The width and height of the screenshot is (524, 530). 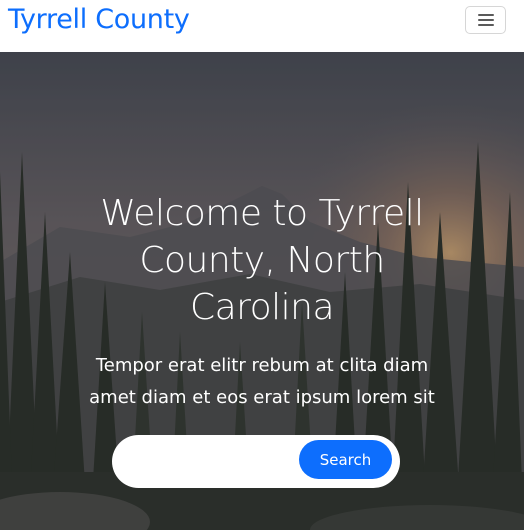 I want to click on navbar: Tyrrell County, so click(x=262, y=26).